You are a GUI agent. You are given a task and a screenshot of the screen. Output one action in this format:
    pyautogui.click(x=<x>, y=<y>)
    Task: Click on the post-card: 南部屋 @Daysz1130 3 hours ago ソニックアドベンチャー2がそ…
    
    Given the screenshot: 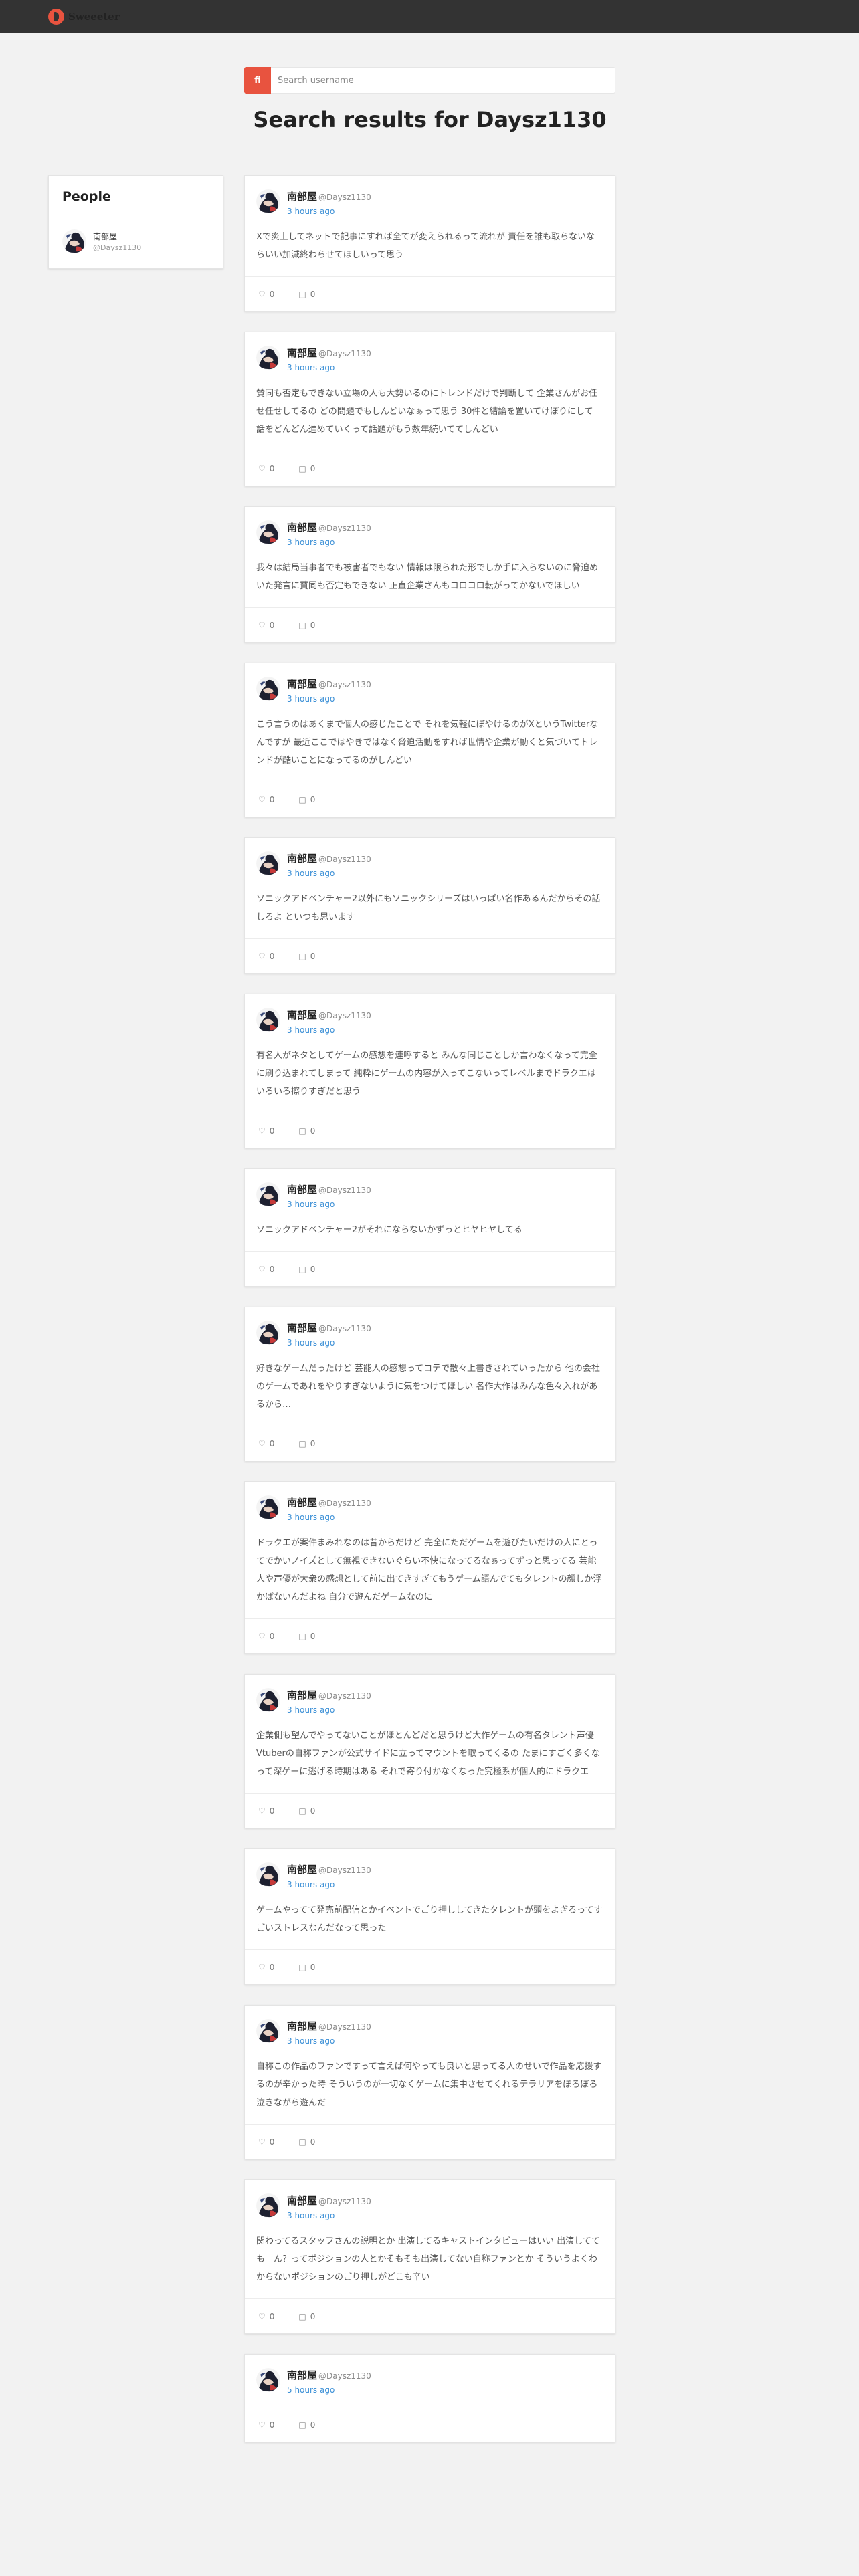 What is the action you would take?
    pyautogui.click(x=429, y=1227)
    